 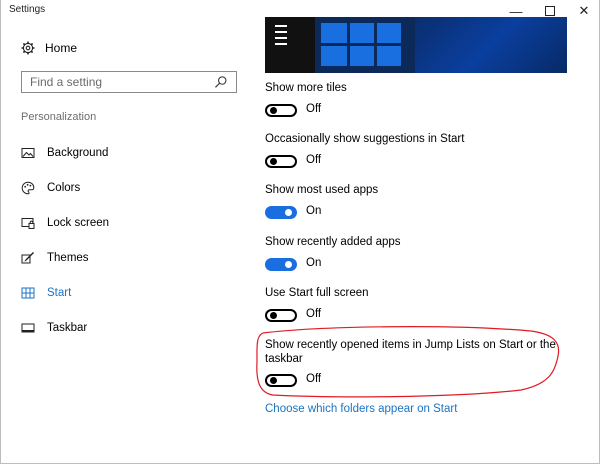 What do you see at coordinates (61, 48) in the screenshot?
I see `home-label: Home` at bounding box center [61, 48].